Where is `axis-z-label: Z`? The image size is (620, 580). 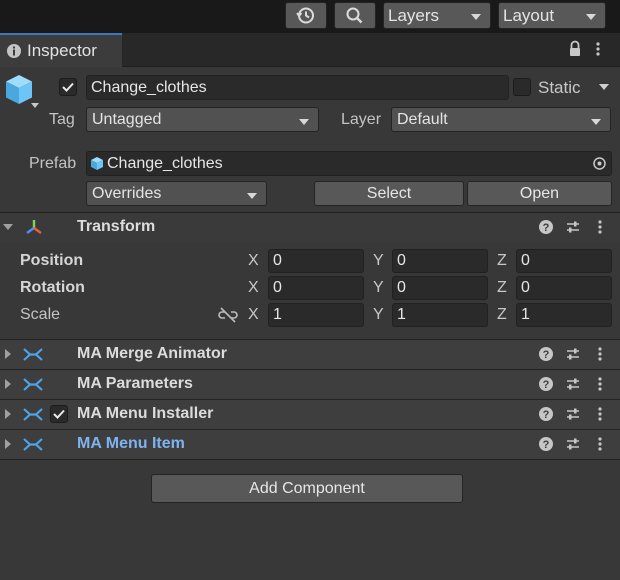
axis-z-label: Z is located at coordinates (502, 314).